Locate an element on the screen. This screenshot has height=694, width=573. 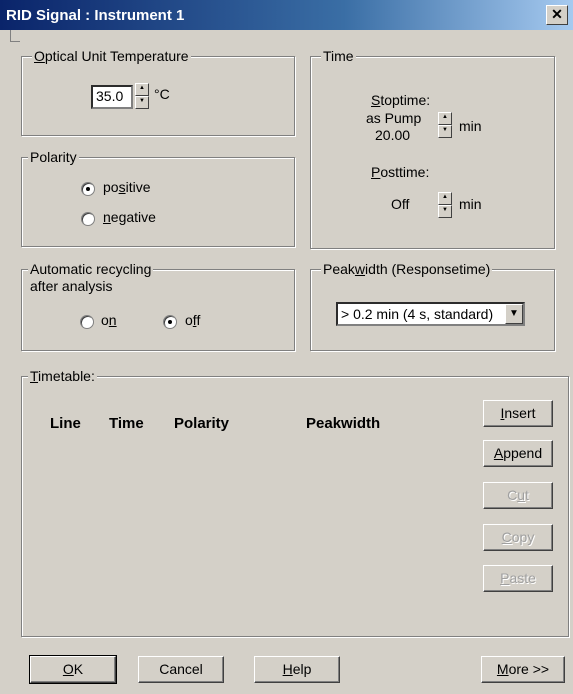
close-icon: ✕ is located at coordinates (557, 14).